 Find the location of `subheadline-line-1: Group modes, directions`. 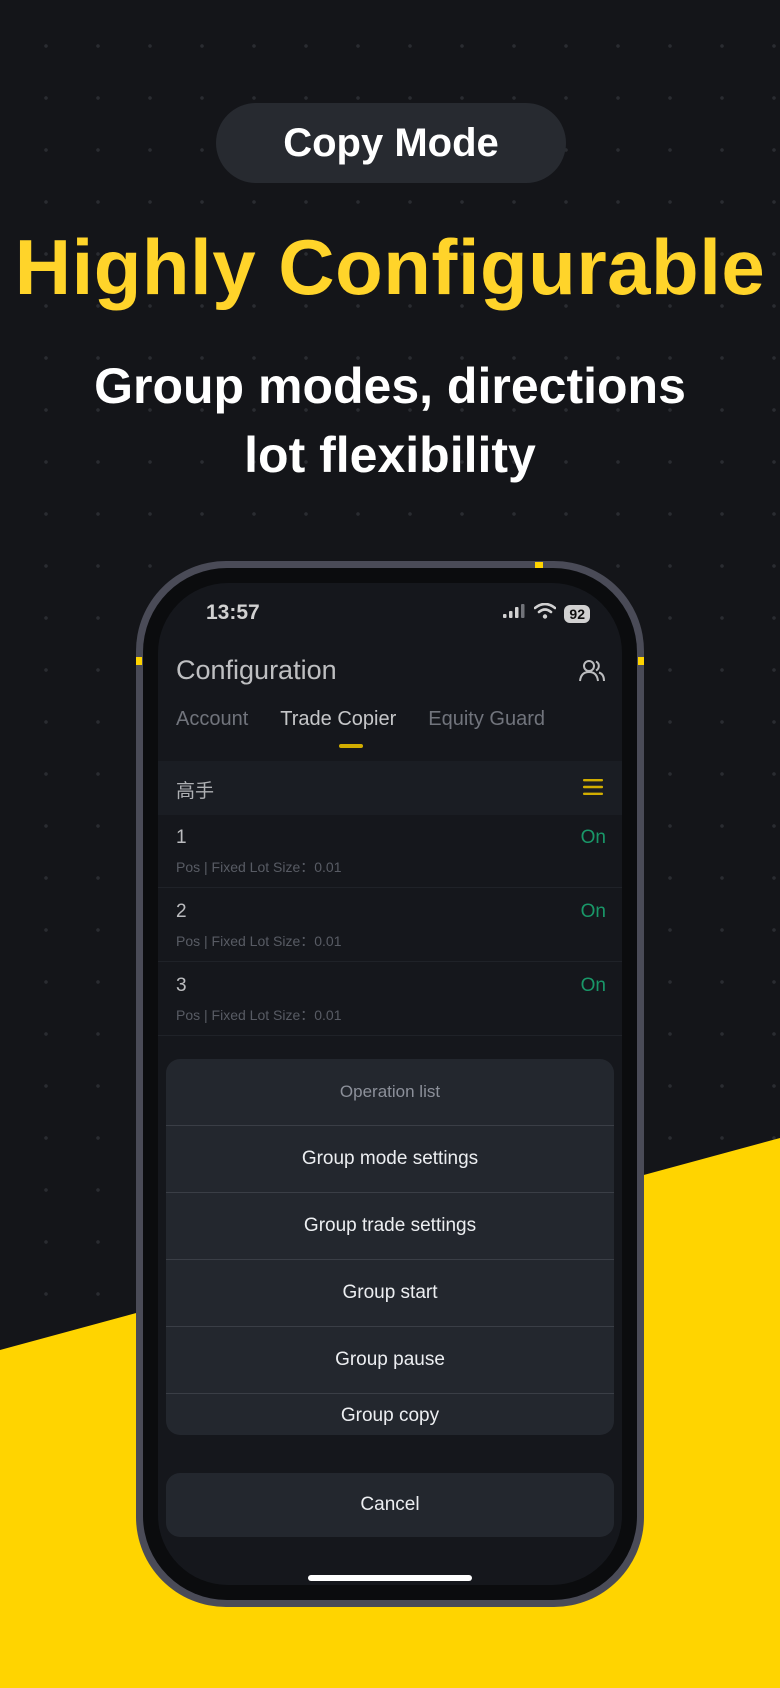

subheadline-line-1: Group modes, directions is located at coordinates (390, 386).